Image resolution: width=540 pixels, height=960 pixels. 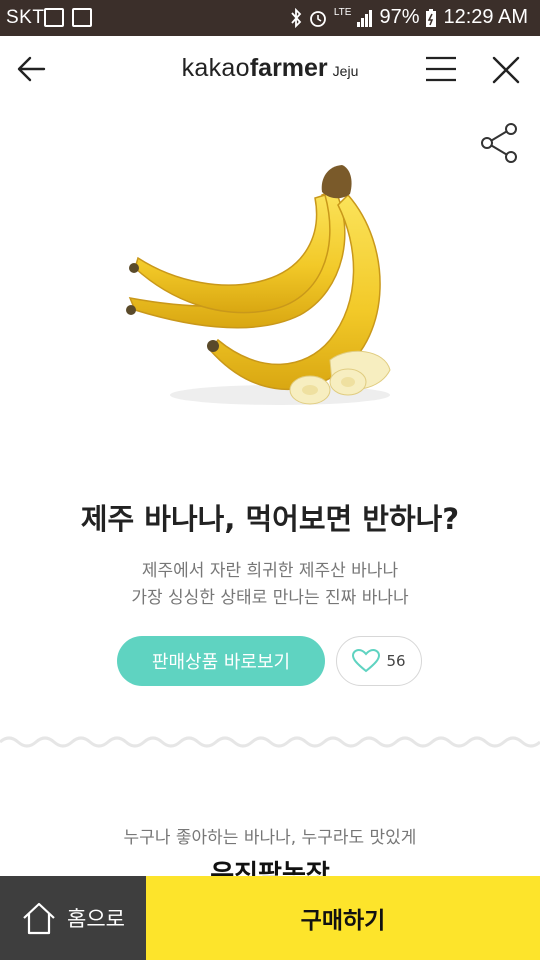 I want to click on like-button: 56, so click(x=379, y=661).